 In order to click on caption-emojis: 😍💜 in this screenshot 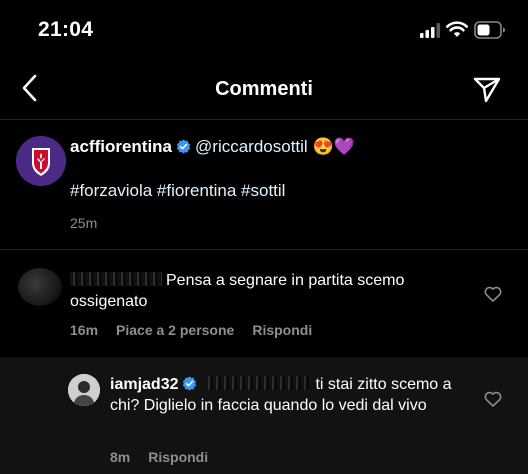, I will do `click(333, 146)`.